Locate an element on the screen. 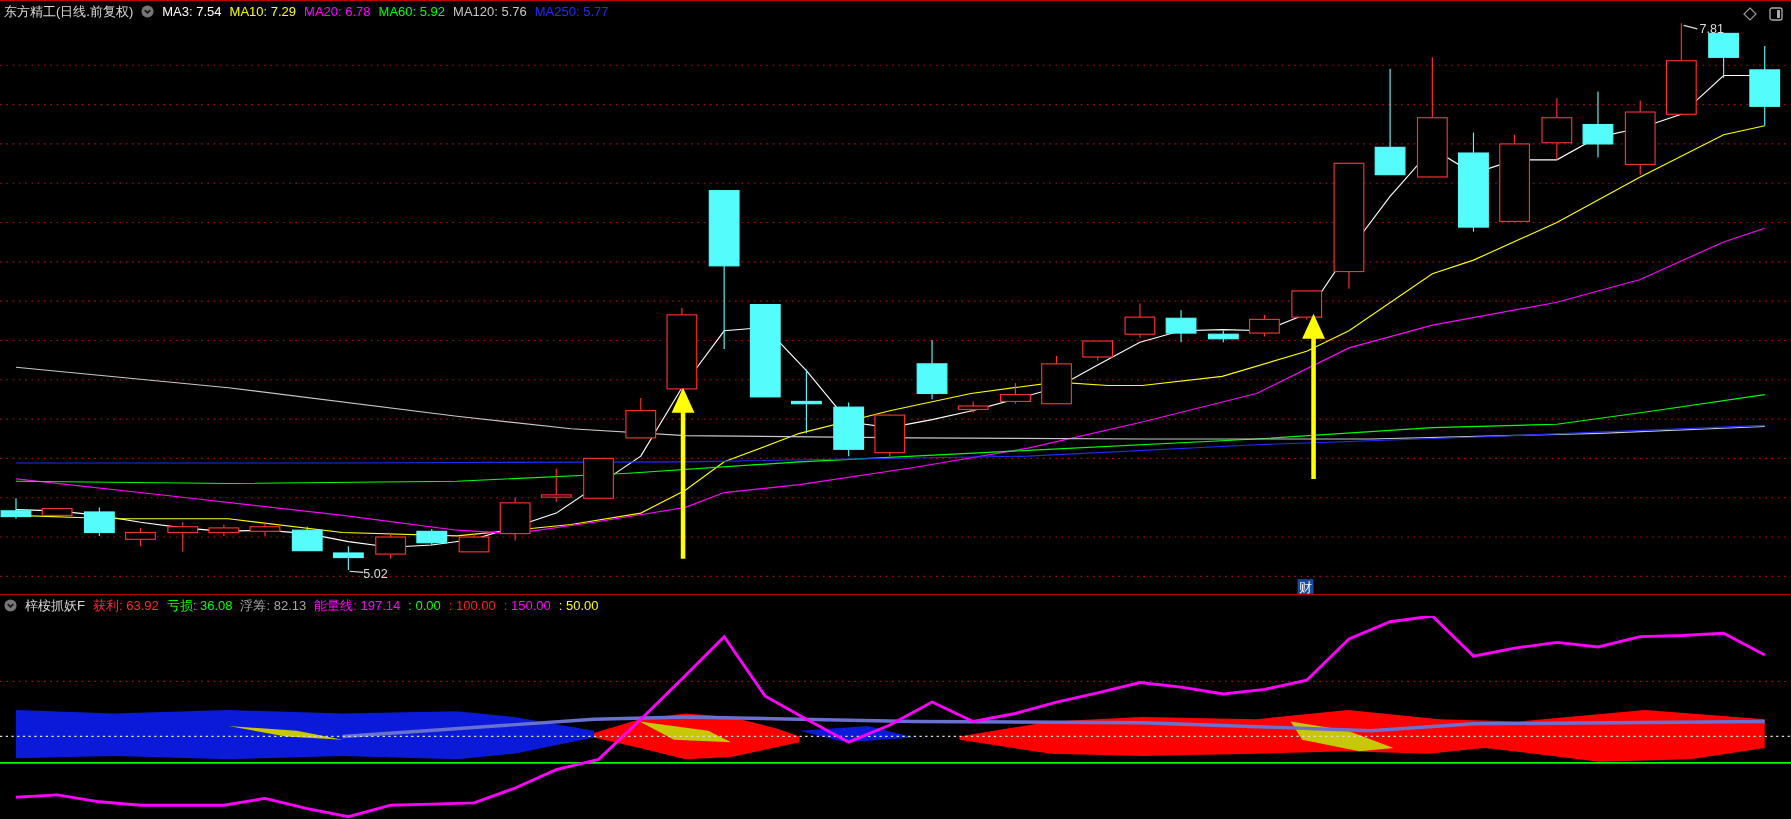 This screenshot has width=1791, height=819. finance-marker: 财 is located at coordinates (1305, 587).